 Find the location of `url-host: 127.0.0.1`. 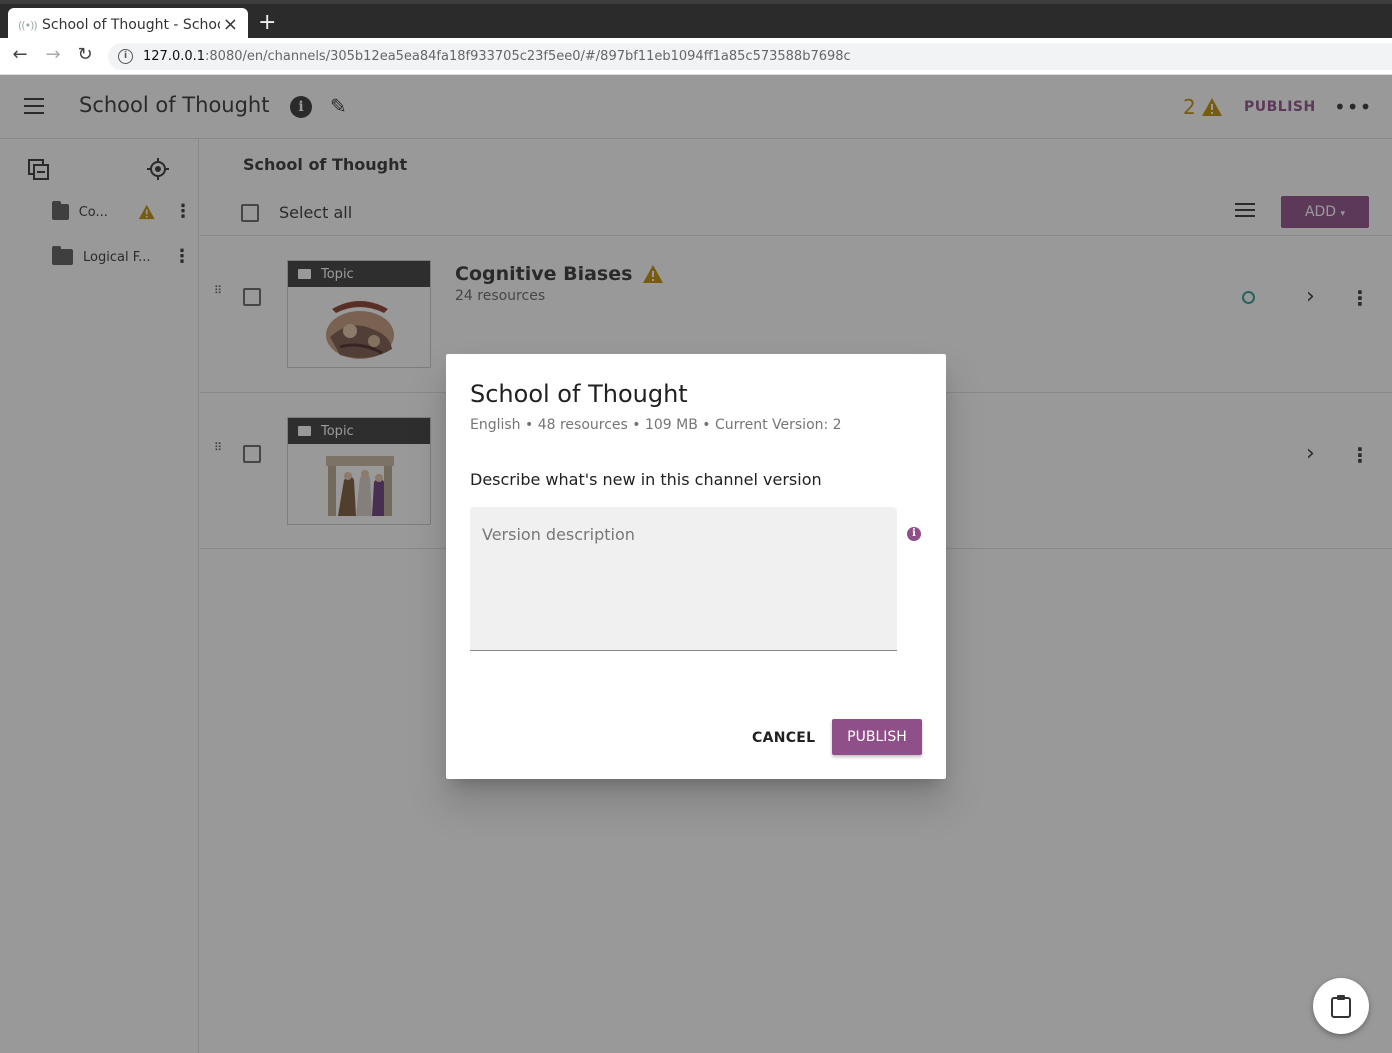

url-host: 127.0.0.1 is located at coordinates (174, 56).